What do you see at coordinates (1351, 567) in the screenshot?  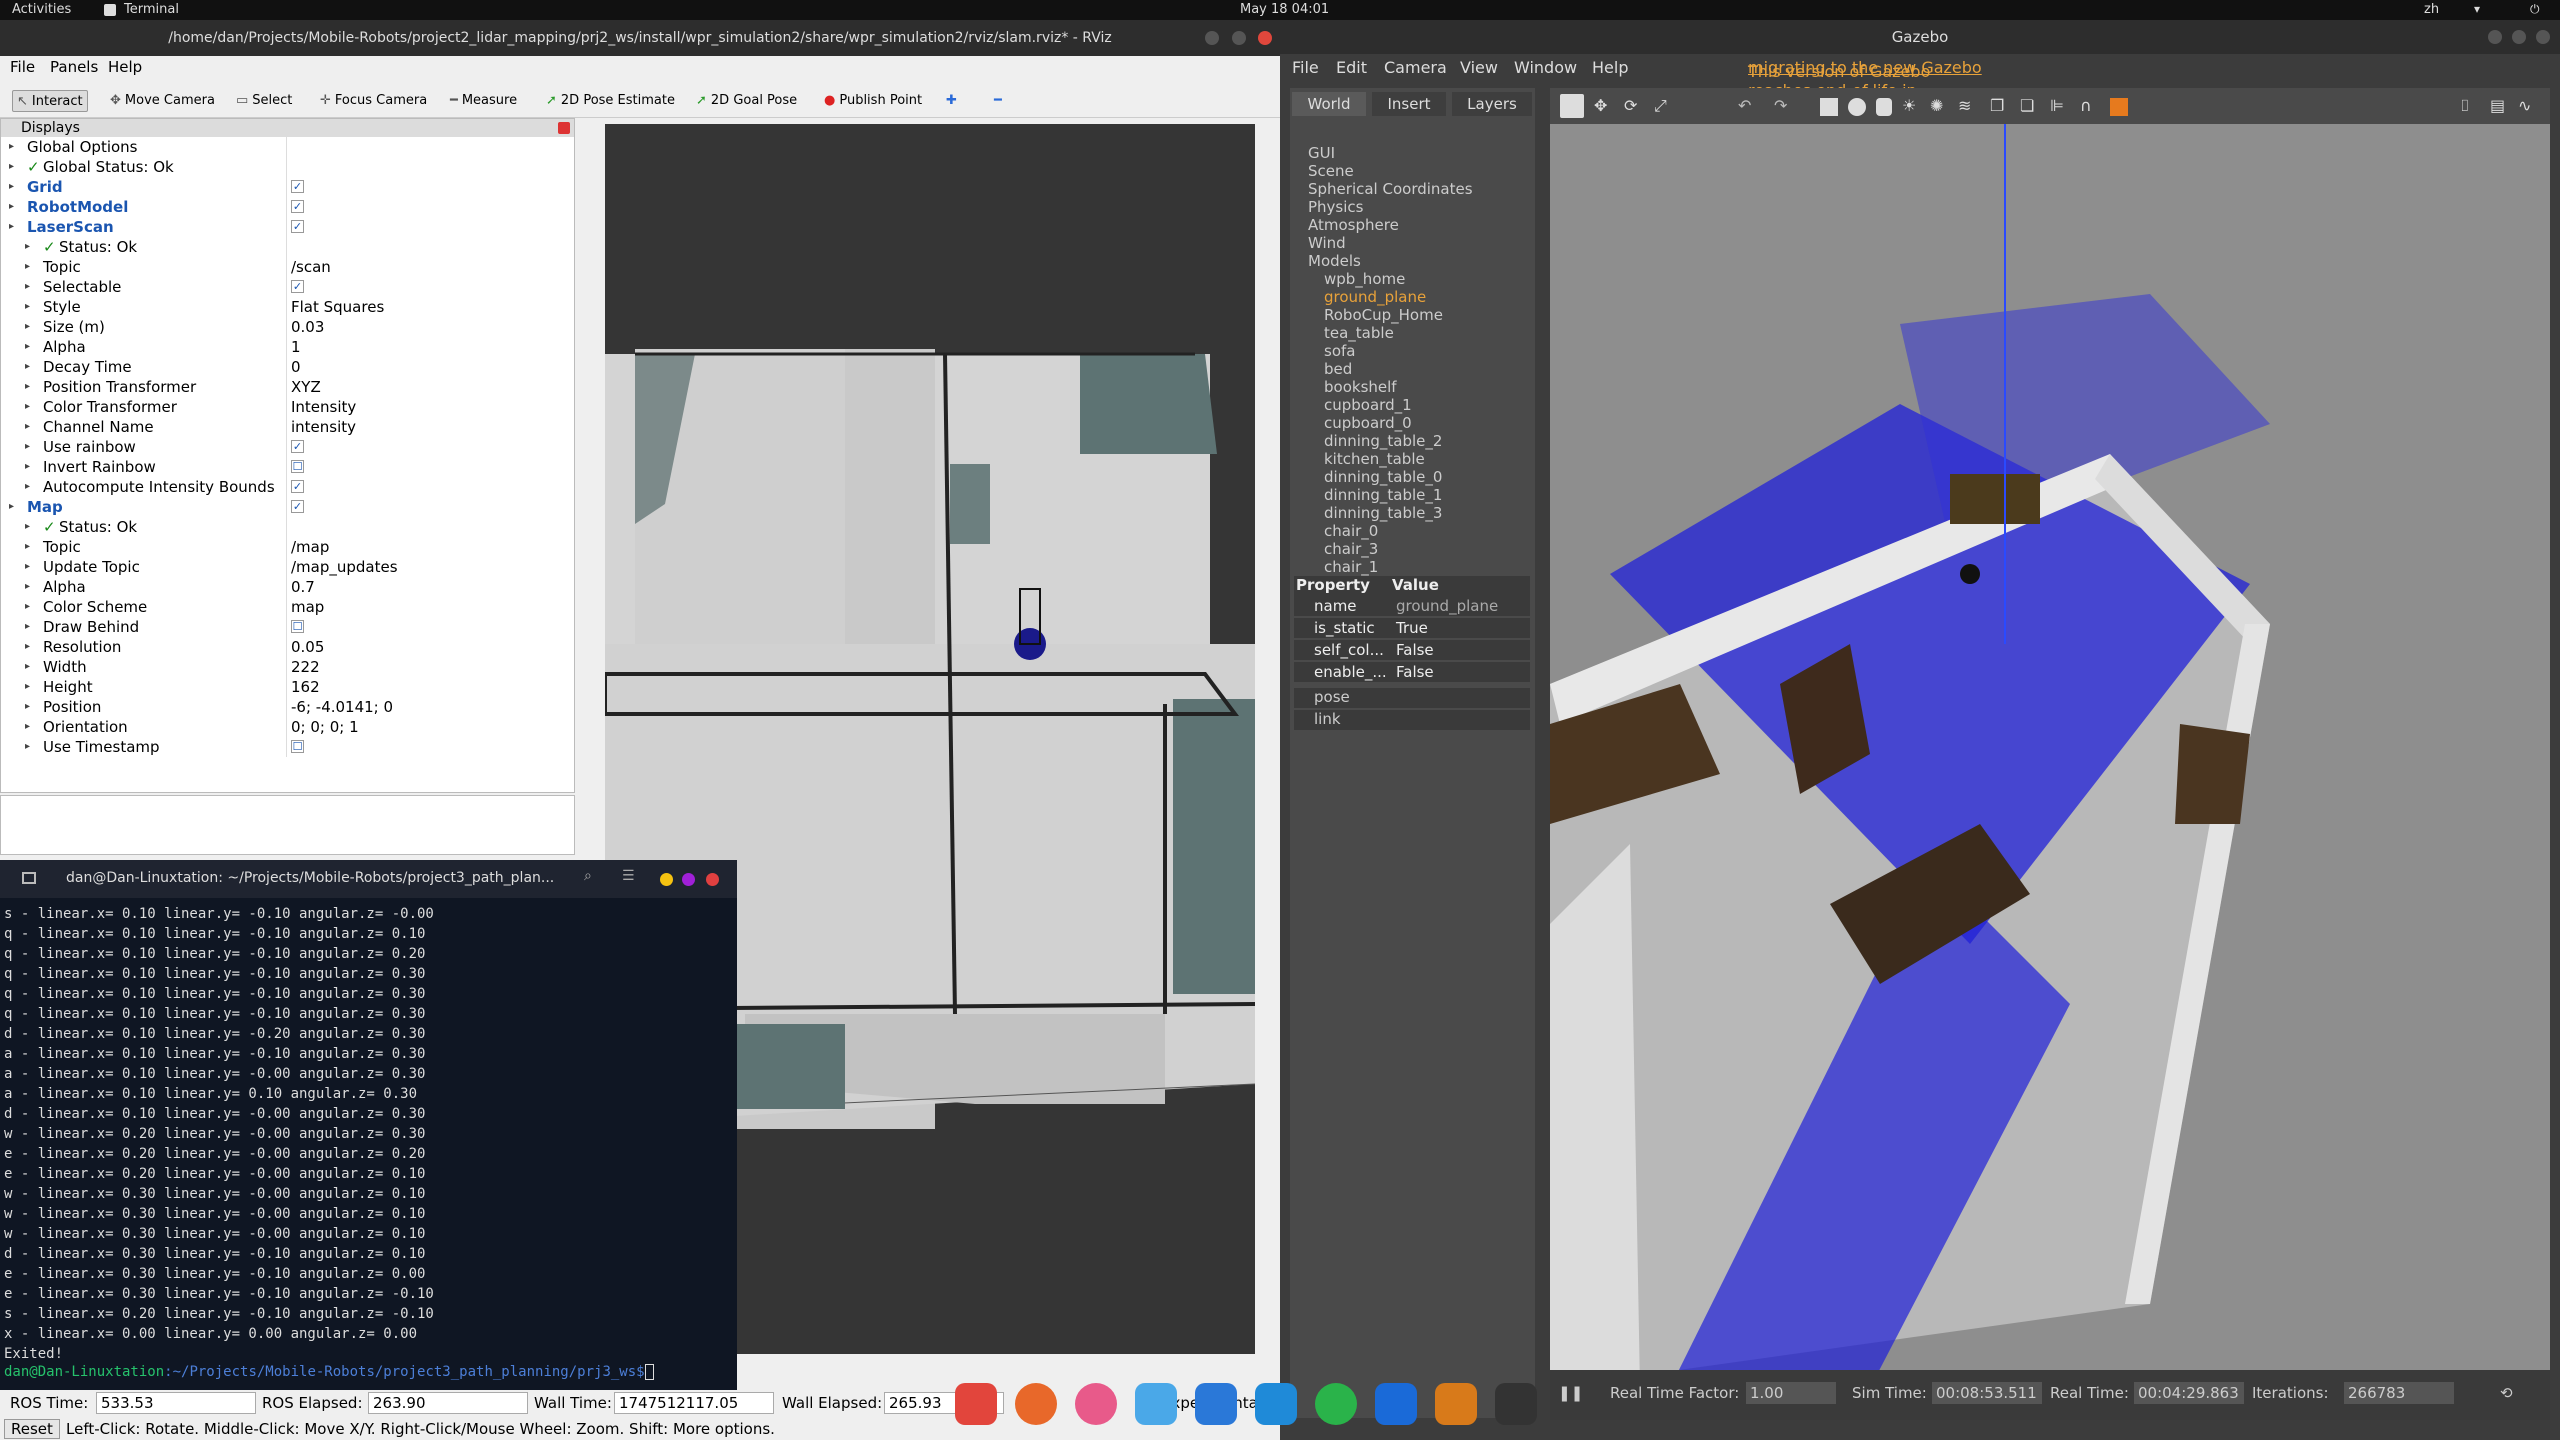 I see `model-item: chair_1` at bounding box center [1351, 567].